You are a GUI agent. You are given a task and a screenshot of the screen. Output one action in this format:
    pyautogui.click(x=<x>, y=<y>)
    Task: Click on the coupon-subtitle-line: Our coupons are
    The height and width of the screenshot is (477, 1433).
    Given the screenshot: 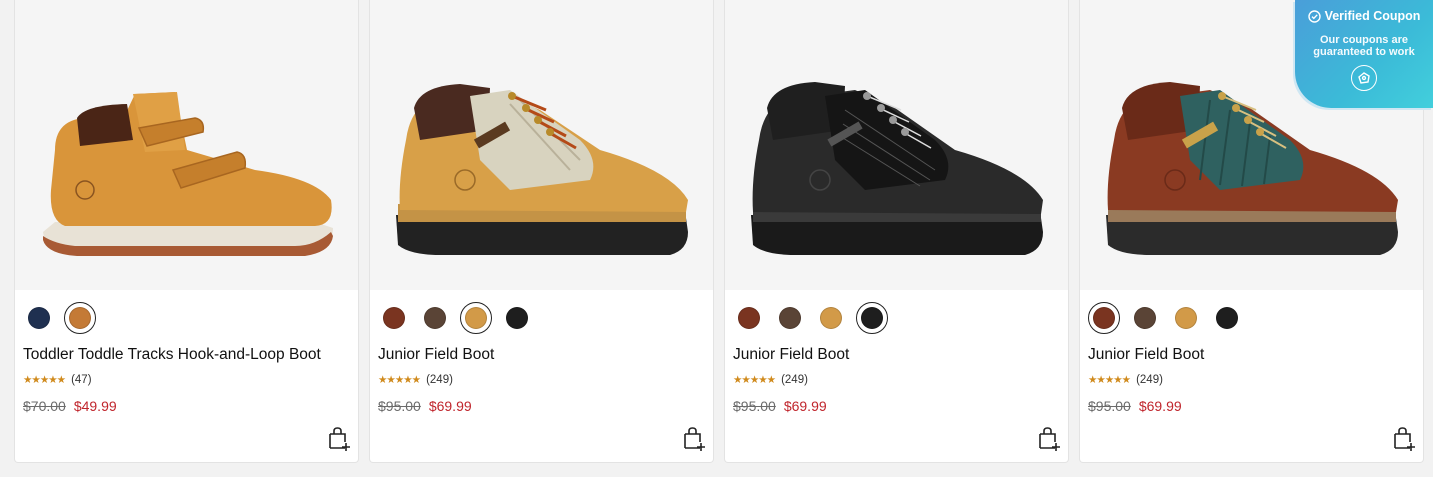 What is the action you would take?
    pyautogui.click(x=1364, y=40)
    